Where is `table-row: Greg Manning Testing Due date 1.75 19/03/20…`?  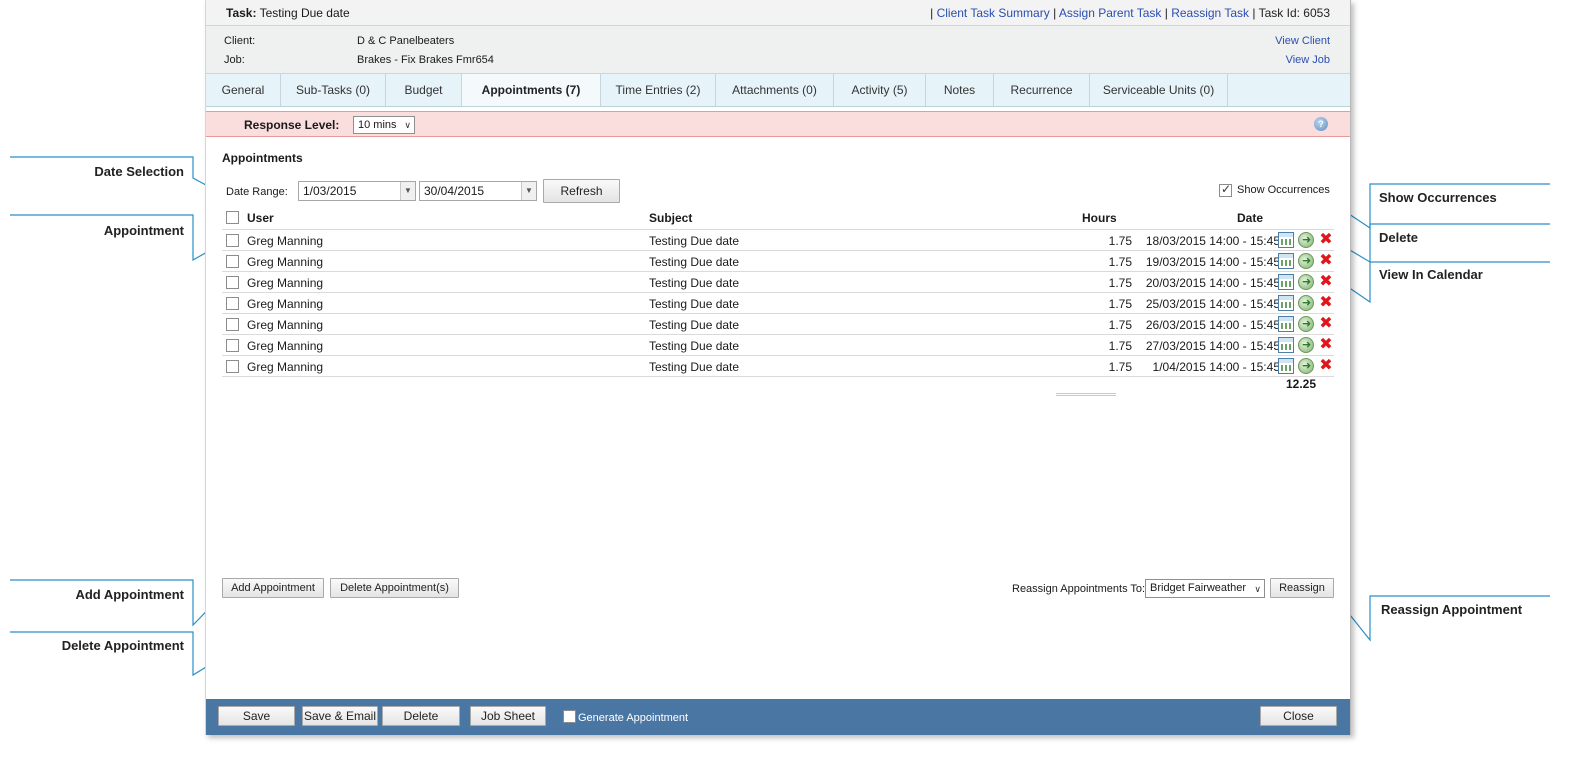 table-row: Greg Manning Testing Due date 1.75 19/03/20… is located at coordinates (778, 260).